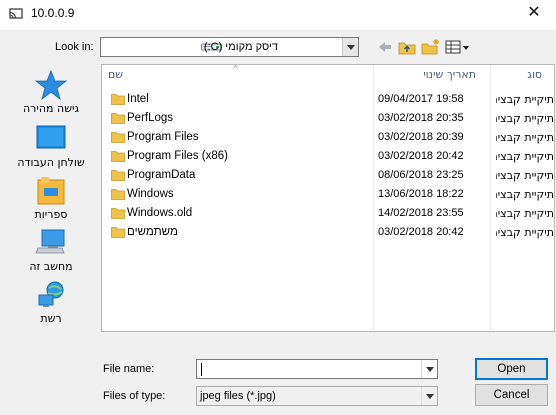  Describe the element at coordinates (511, 369) in the screenshot. I see `open-button: Open` at that location.